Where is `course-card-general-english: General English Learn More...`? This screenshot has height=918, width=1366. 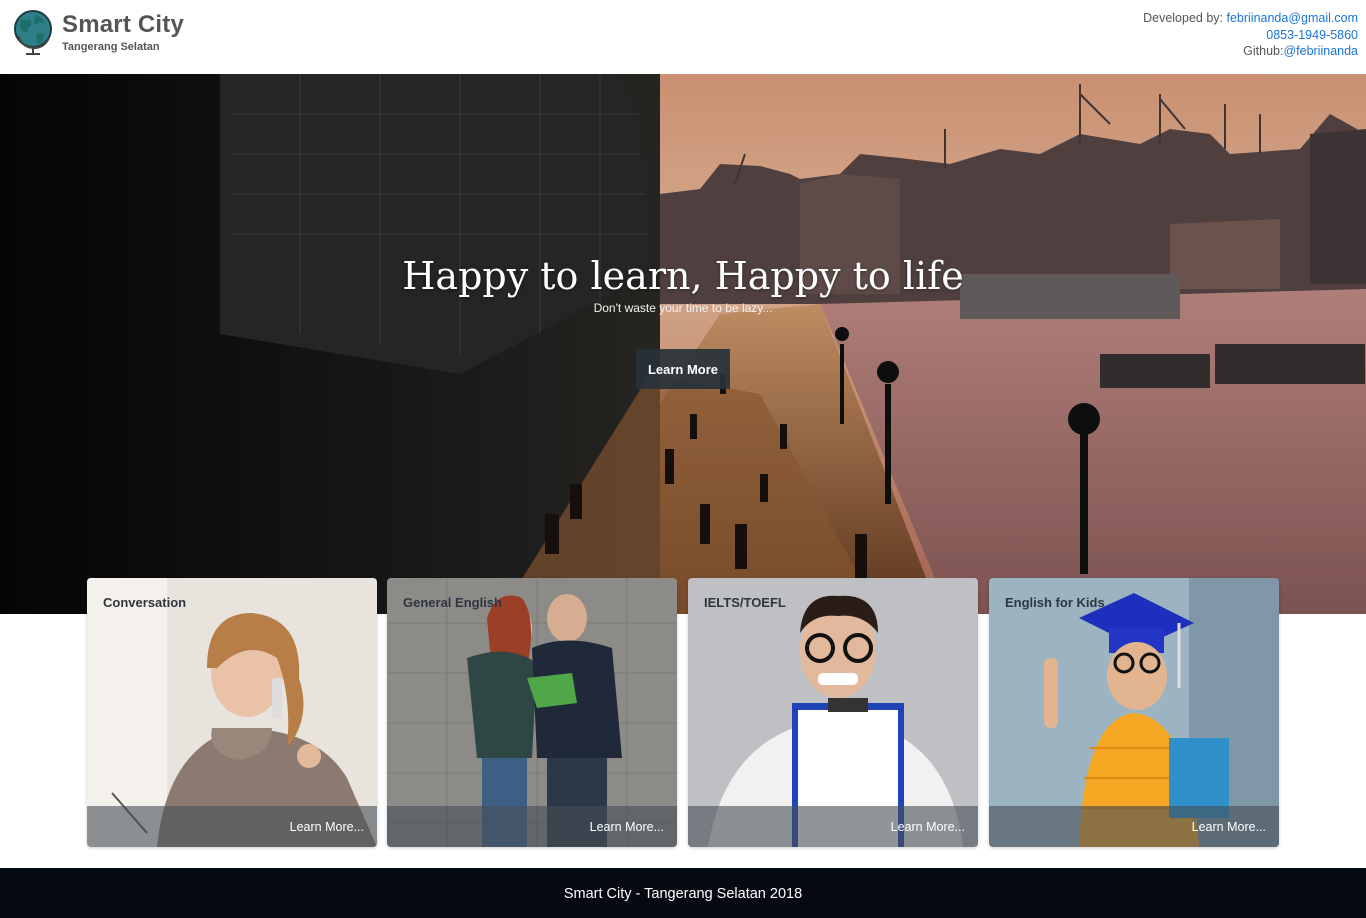
course-card-general-english: General English Learn More... is located at coordinates (532, 712).